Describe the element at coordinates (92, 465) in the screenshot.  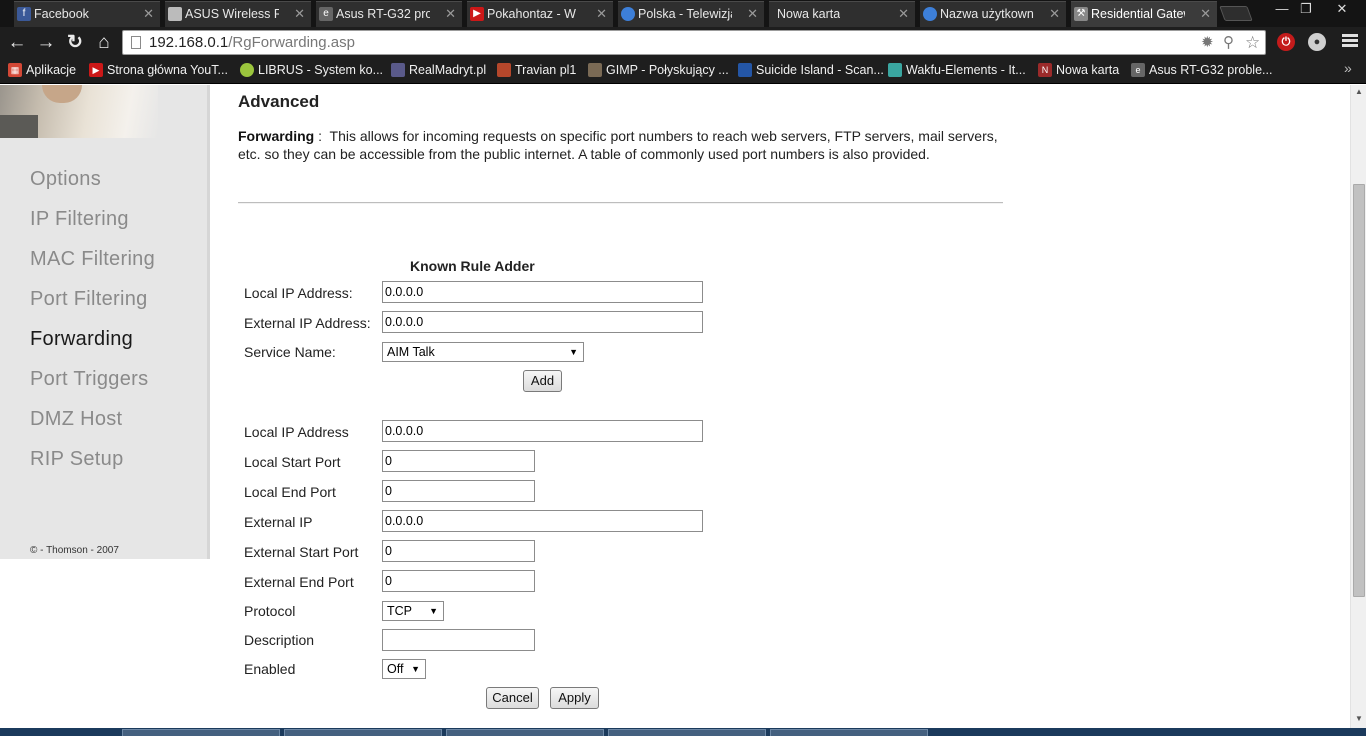
I see `sidebar-item-rip-setup: RIP Setup` at that location.